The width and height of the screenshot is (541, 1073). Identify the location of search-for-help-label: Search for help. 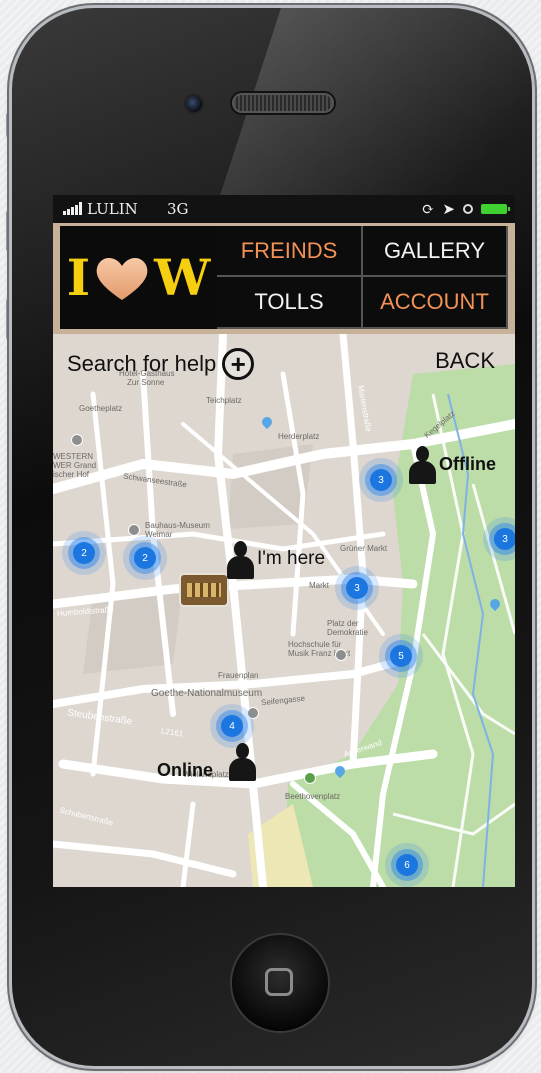
(142, 363).